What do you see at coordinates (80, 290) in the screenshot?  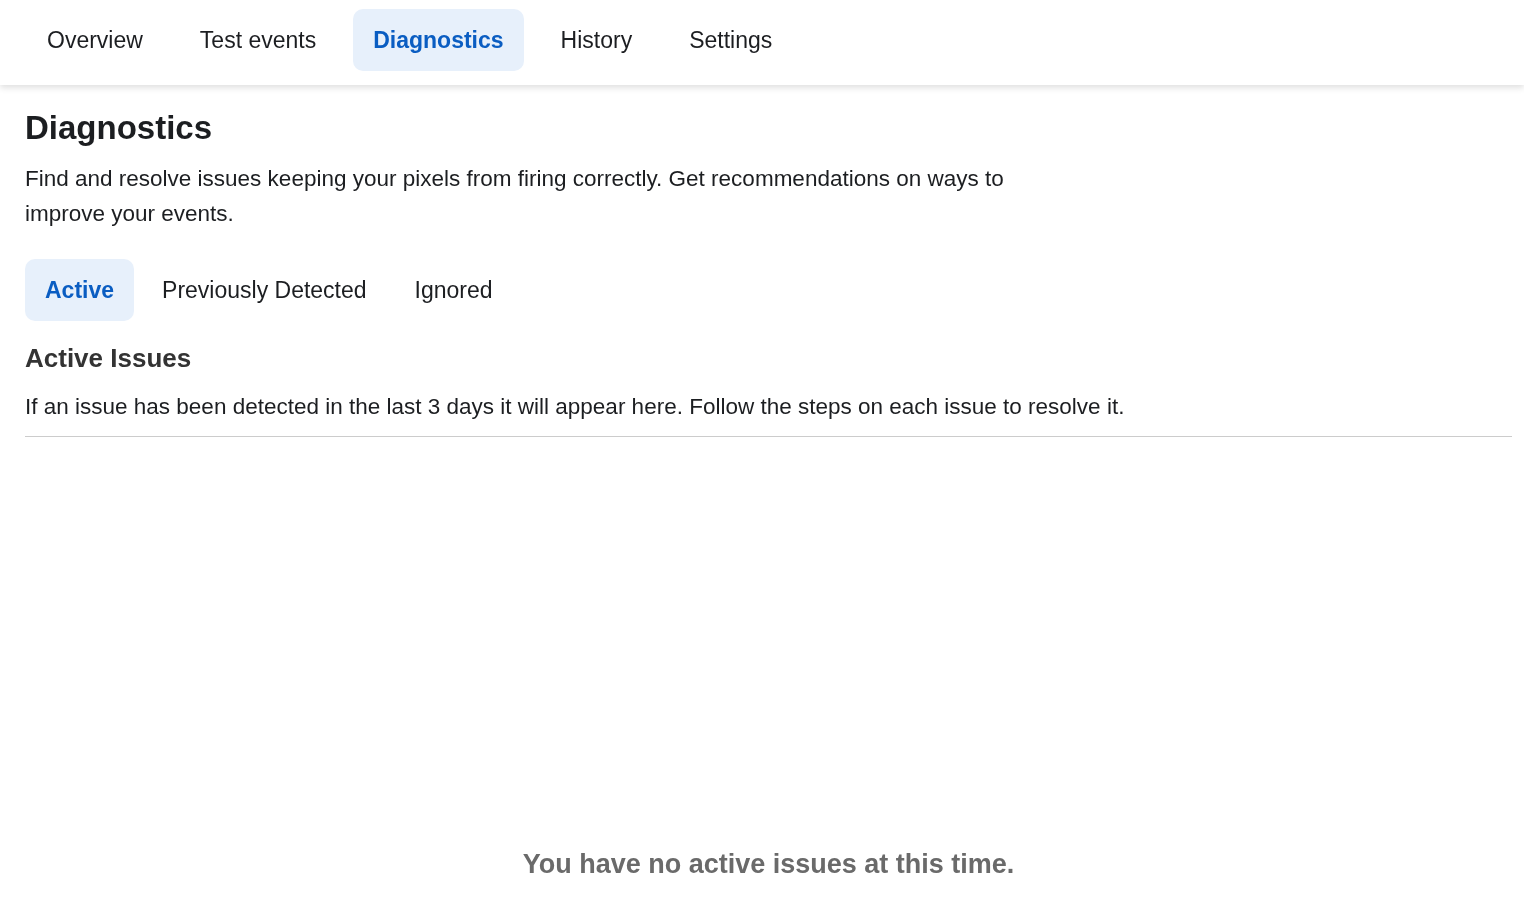 I see `tab: Active` at bounding box center [80, 290].